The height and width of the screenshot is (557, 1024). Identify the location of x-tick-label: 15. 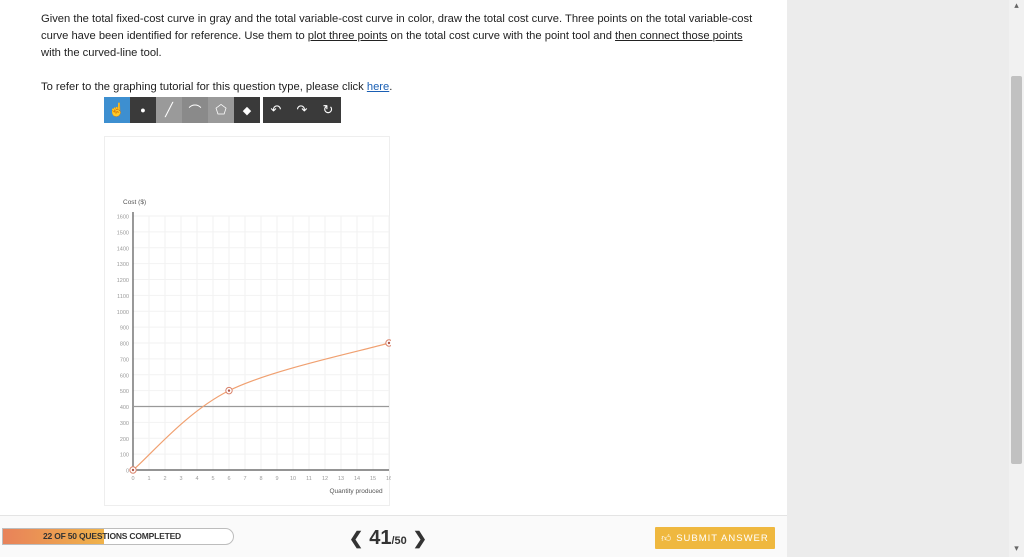
(373, 479).